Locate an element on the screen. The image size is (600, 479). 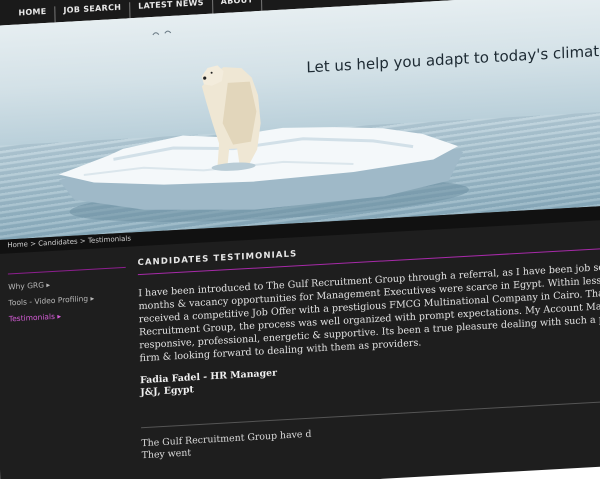
sidebar-item-video-profiling: Tools - Video Profiling ▸ is located at coordinates (68, 300).